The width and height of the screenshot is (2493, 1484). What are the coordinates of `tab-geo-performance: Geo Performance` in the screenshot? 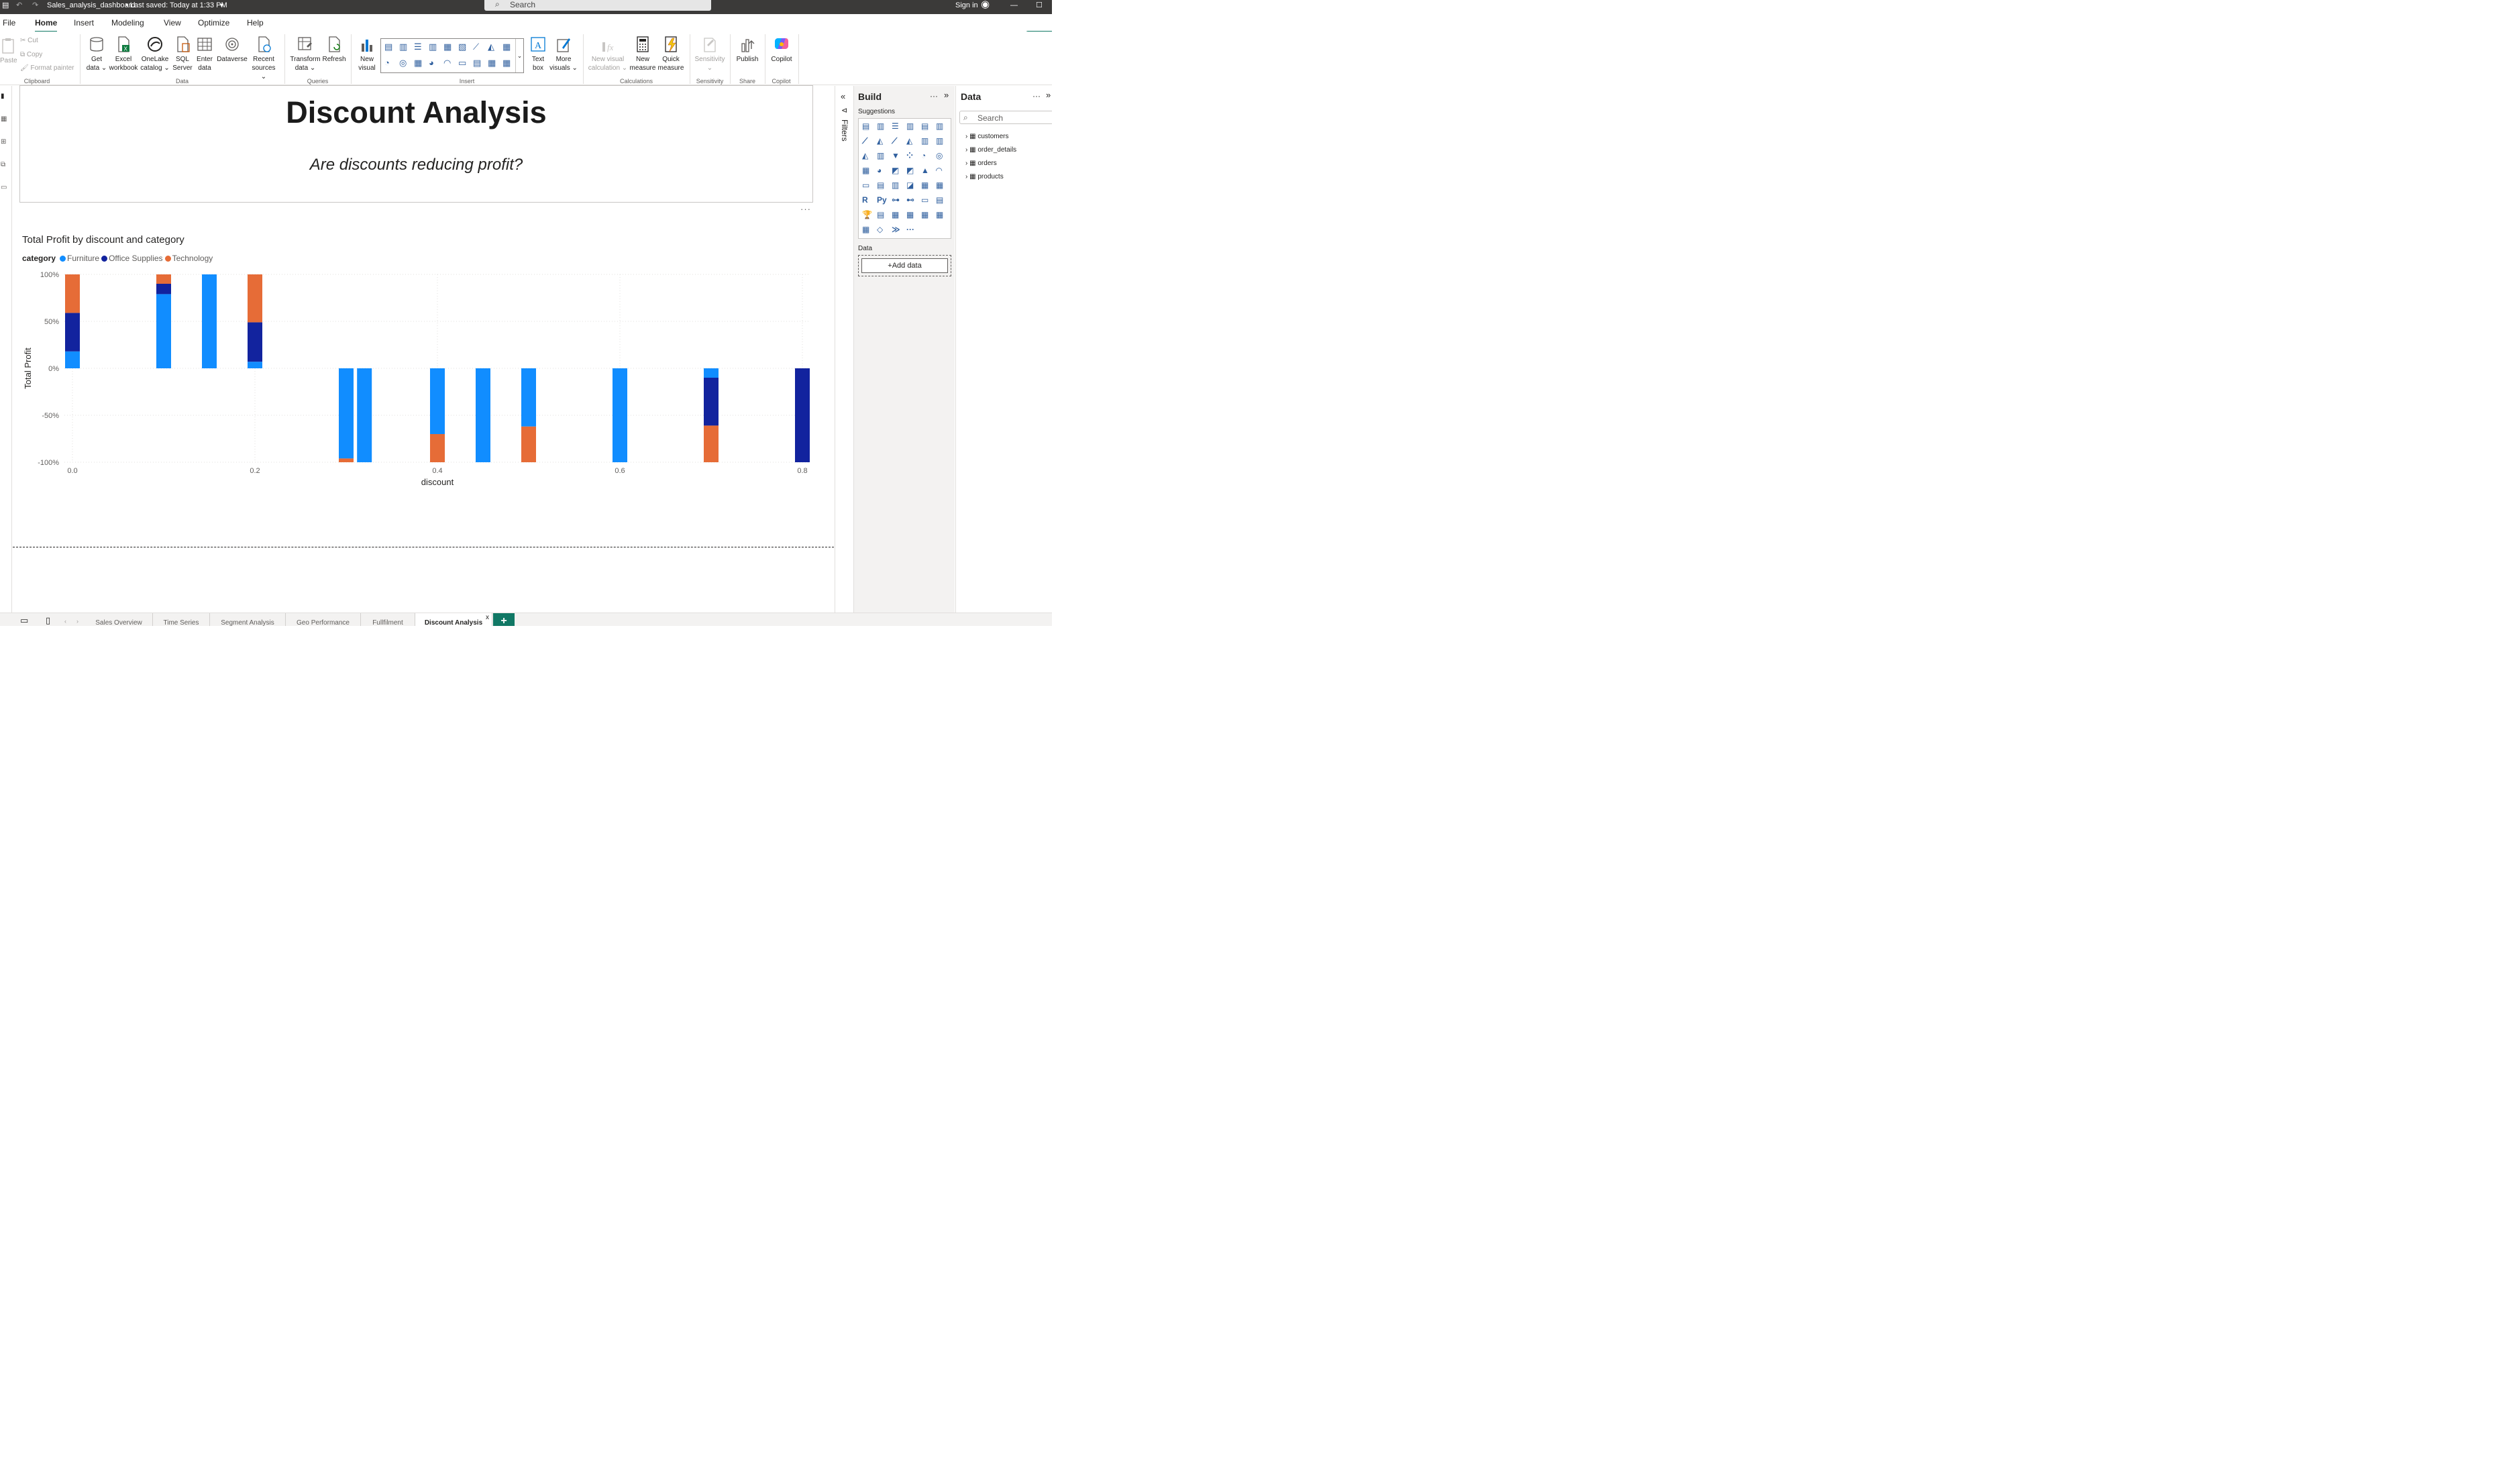 It's located at (323, 619).